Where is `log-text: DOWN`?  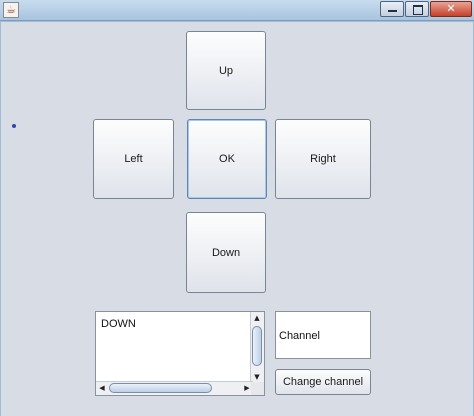
log-text: DOWN is located at coordinates (118, 324).